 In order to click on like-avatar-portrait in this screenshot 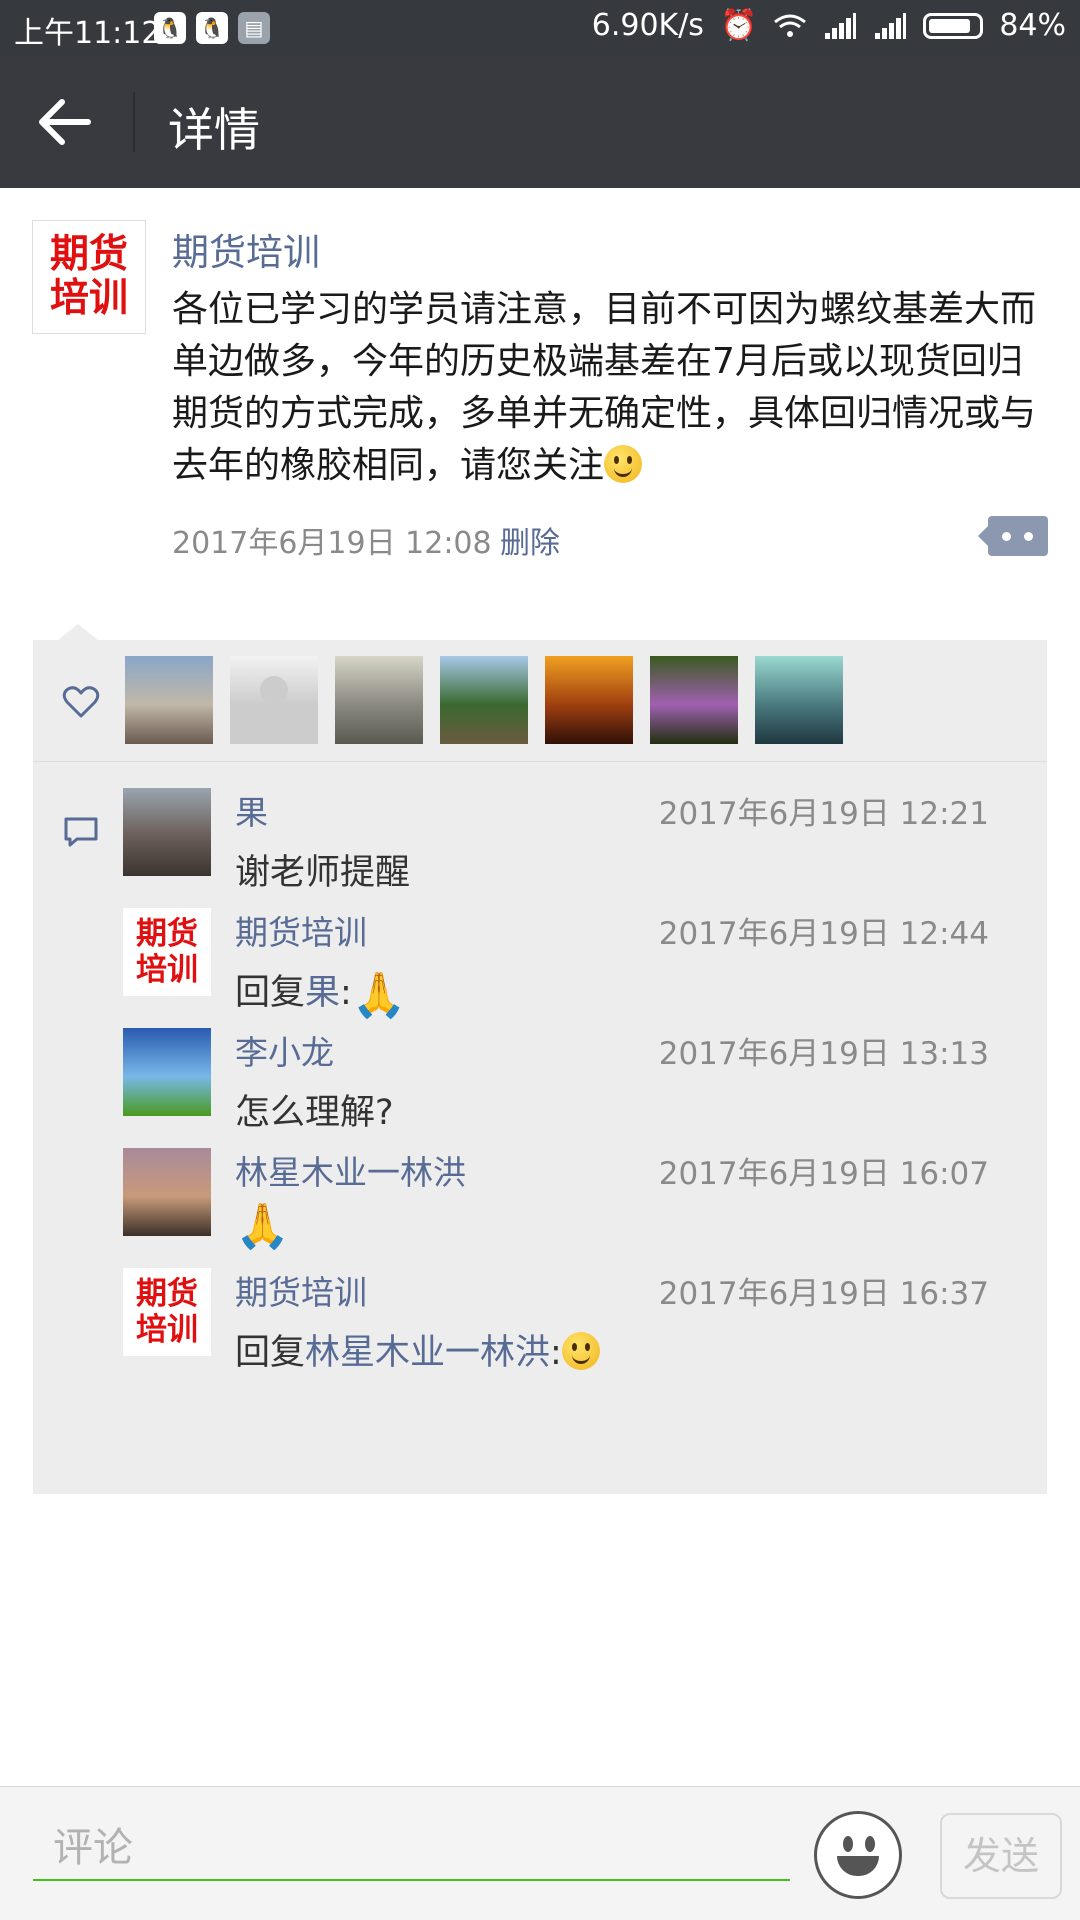, I will do `click(799, 700)`.